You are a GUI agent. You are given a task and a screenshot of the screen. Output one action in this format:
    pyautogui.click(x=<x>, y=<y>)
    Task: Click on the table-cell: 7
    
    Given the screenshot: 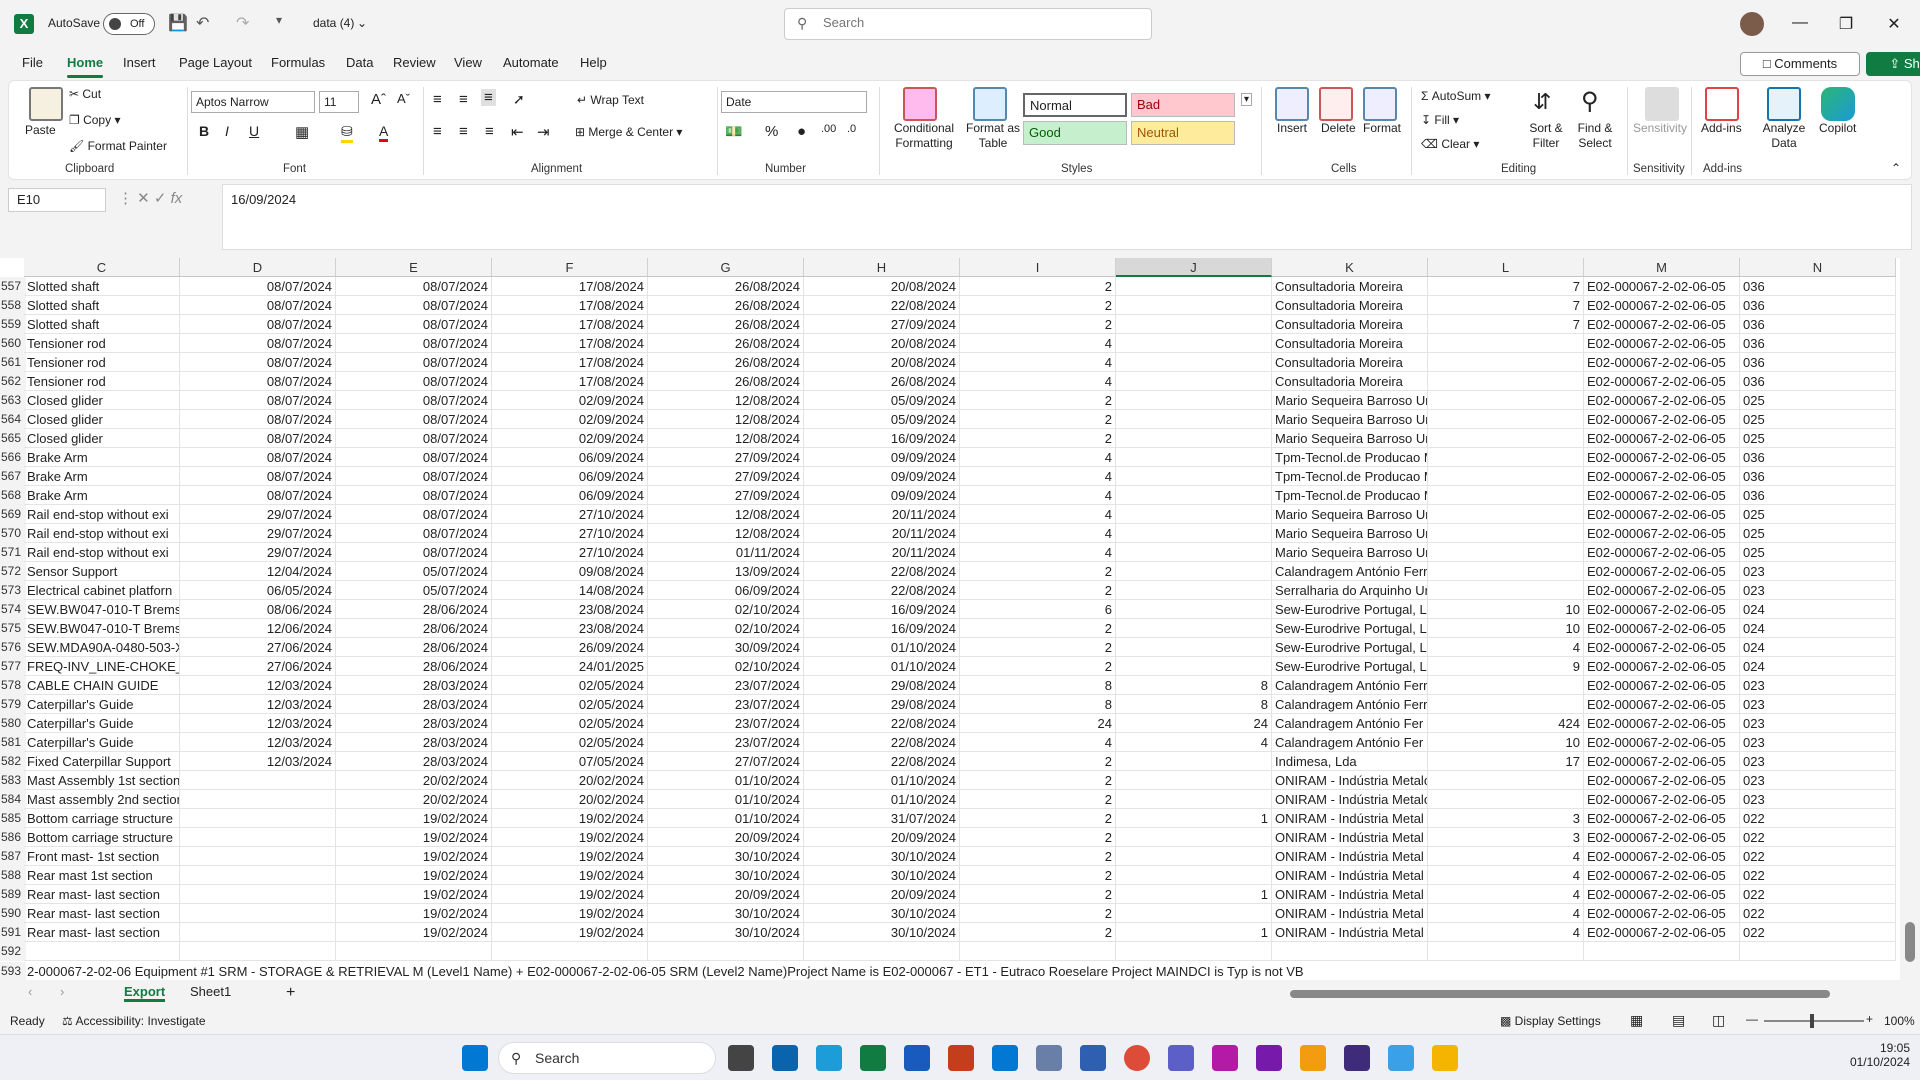 What is the action you would take?
    pyautogui.click(x=1506, y=324)
    